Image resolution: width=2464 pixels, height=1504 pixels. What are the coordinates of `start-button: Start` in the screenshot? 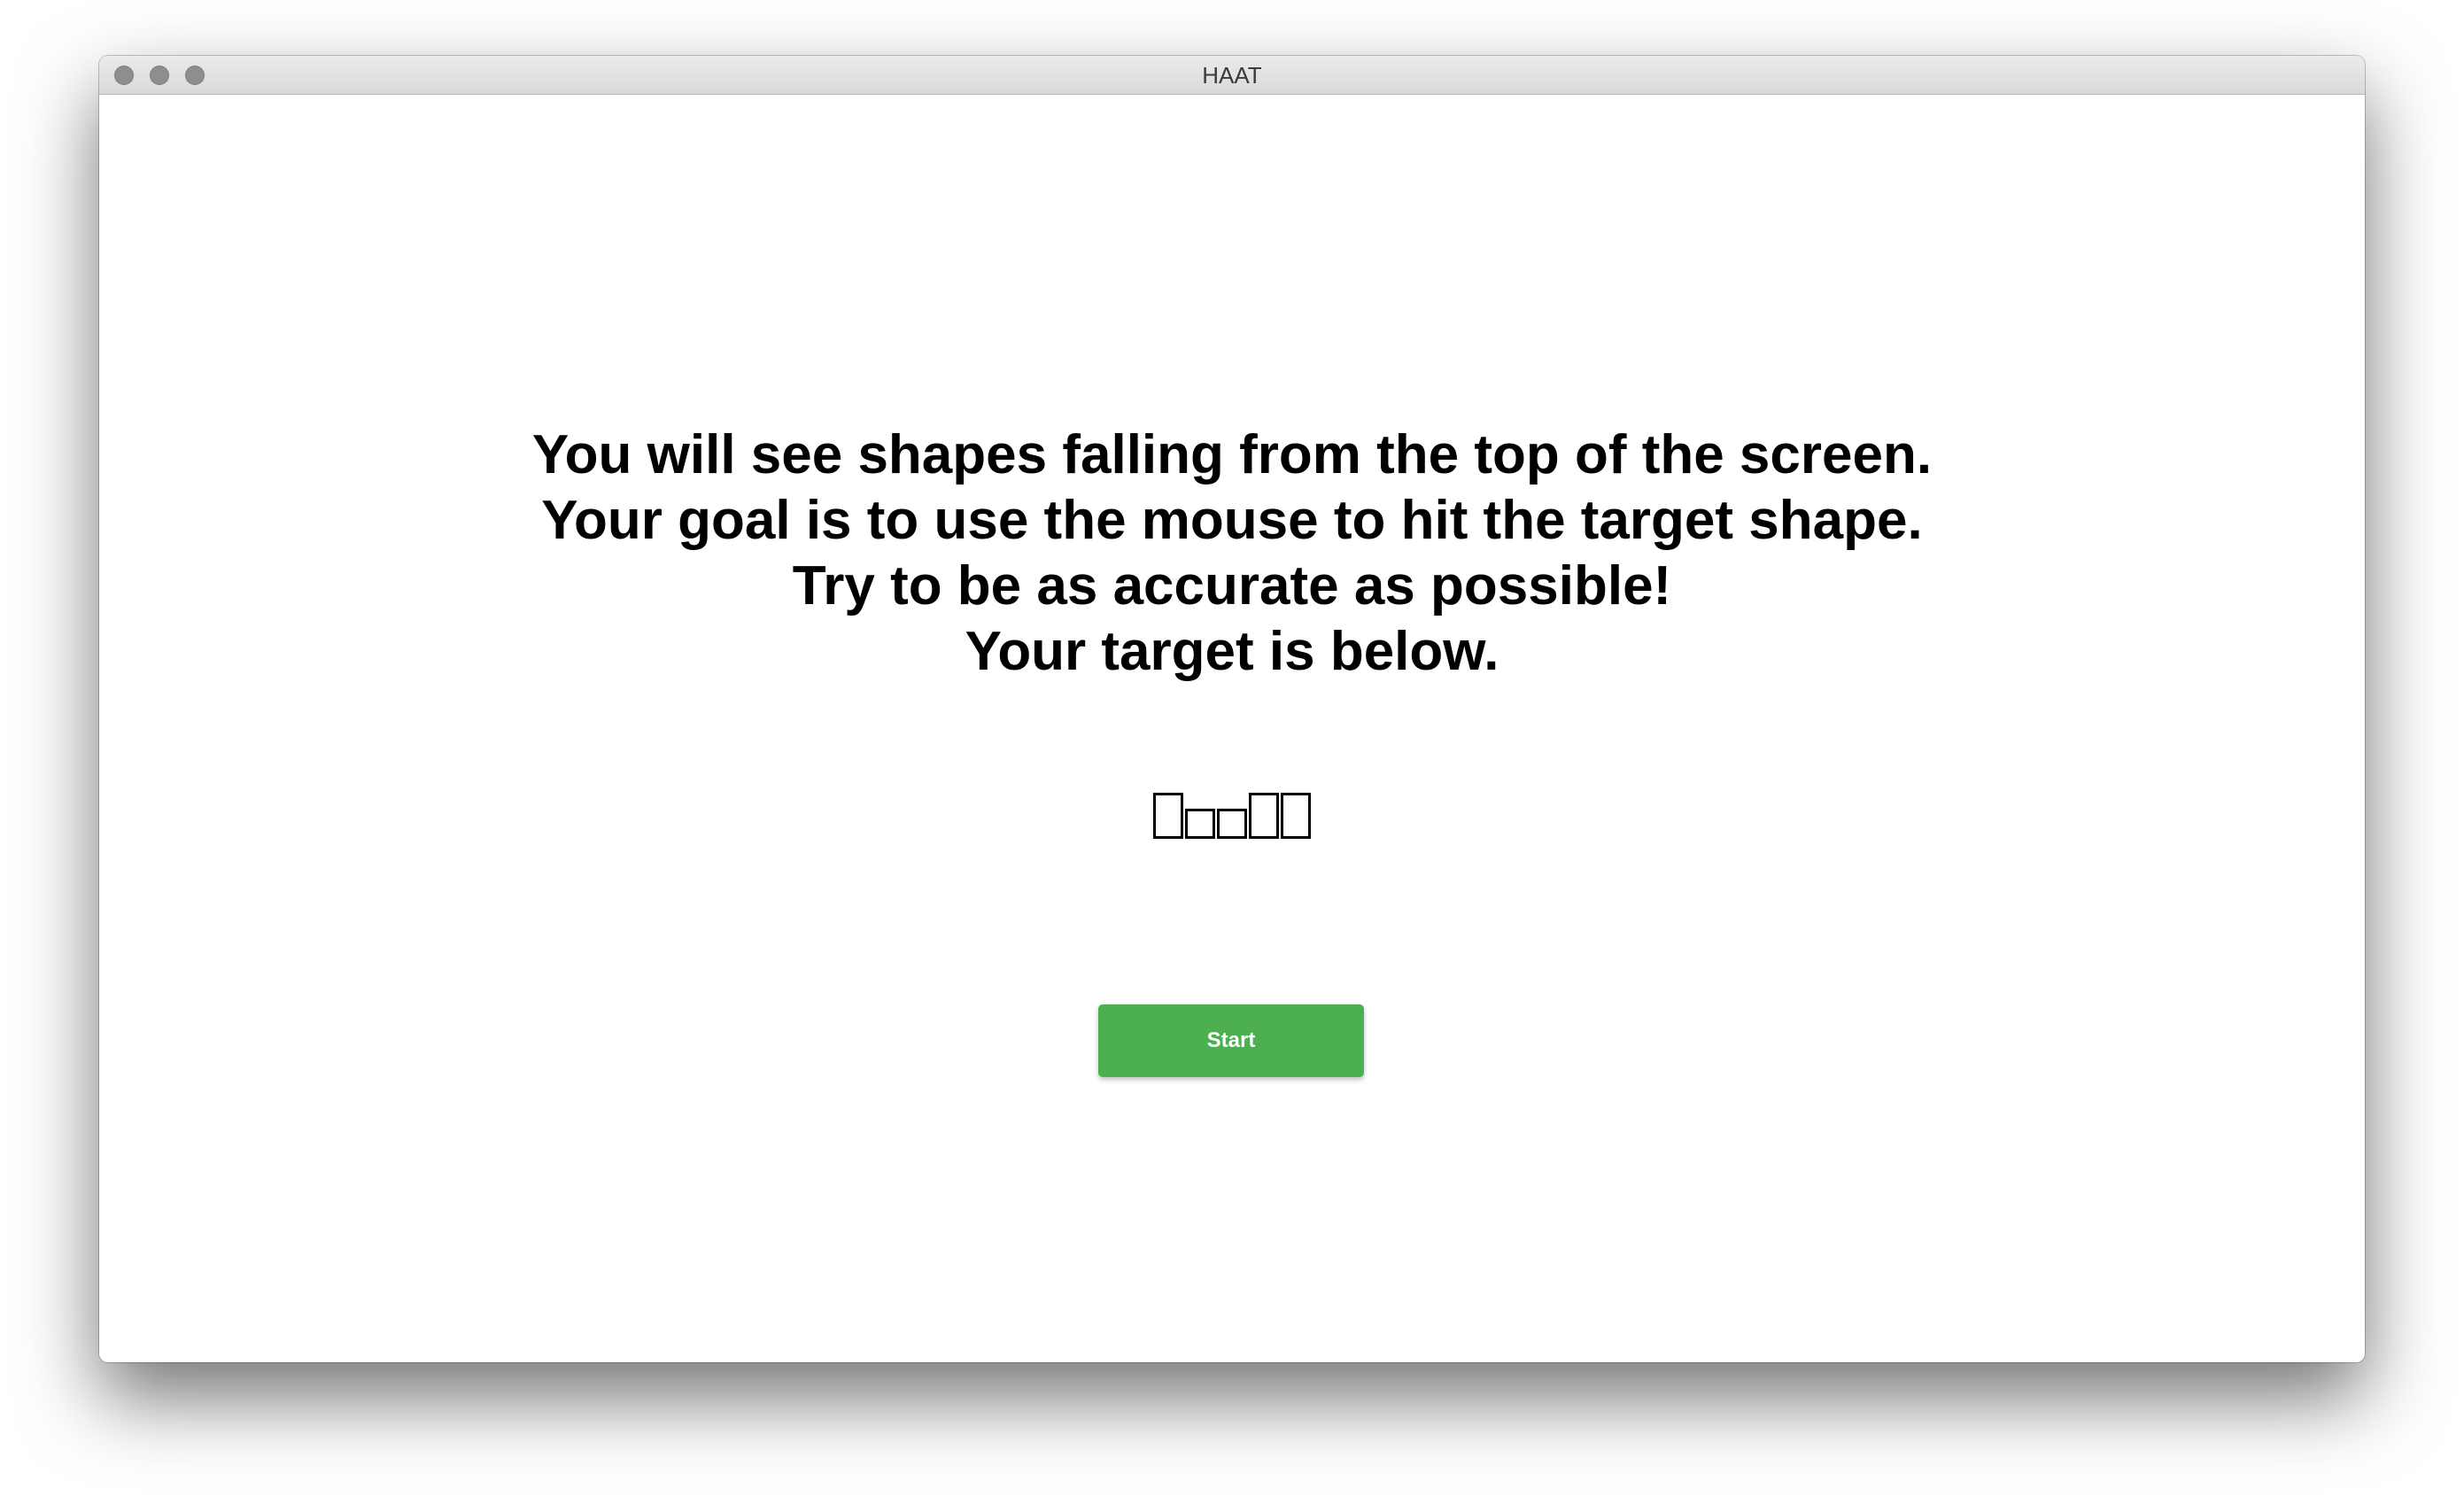 It's located at (1231, 1040).